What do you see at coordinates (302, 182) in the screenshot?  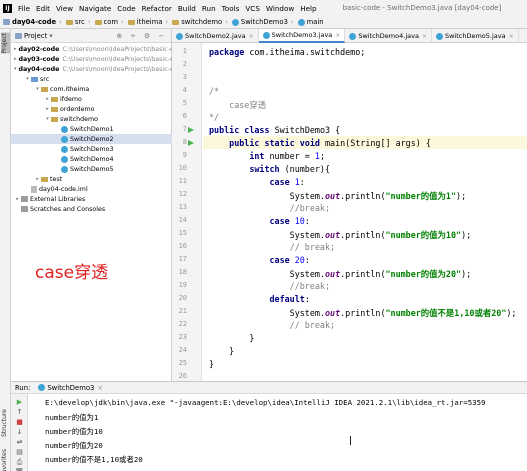 I see `code-token: :` at bounding box center [302, 182].